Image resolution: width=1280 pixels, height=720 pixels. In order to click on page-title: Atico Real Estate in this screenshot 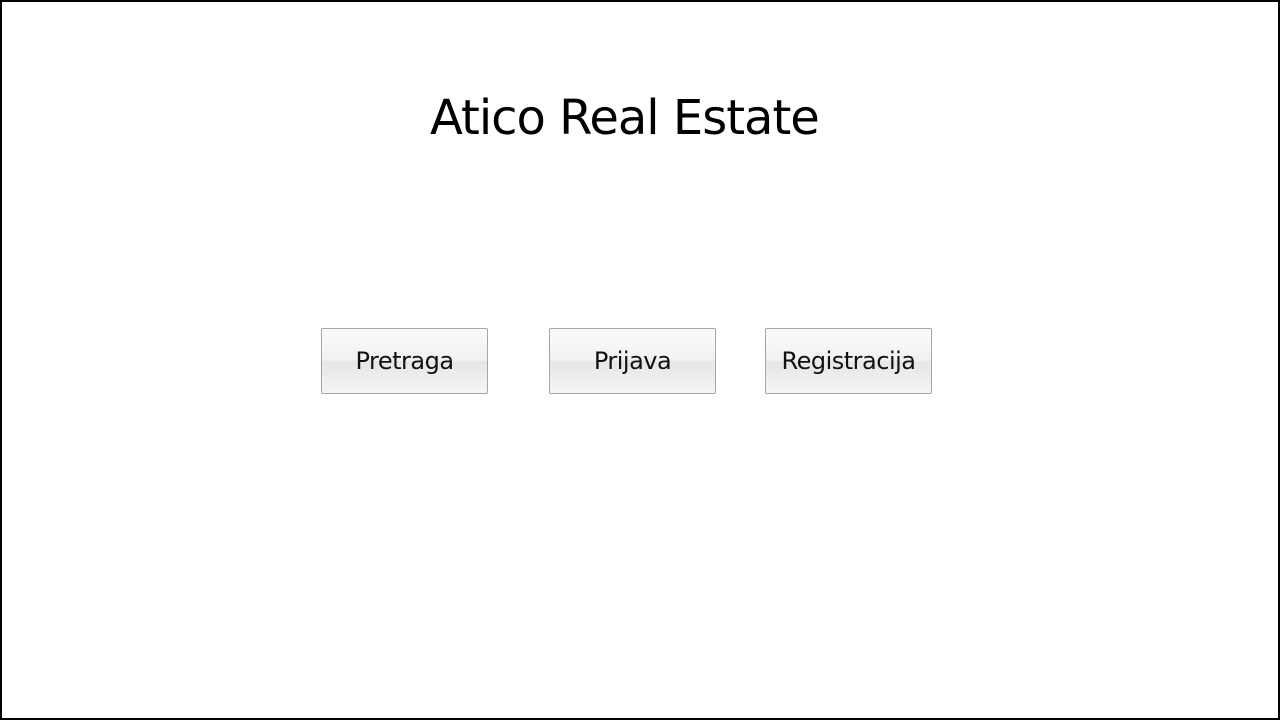, I will do `click(625, 118)`.